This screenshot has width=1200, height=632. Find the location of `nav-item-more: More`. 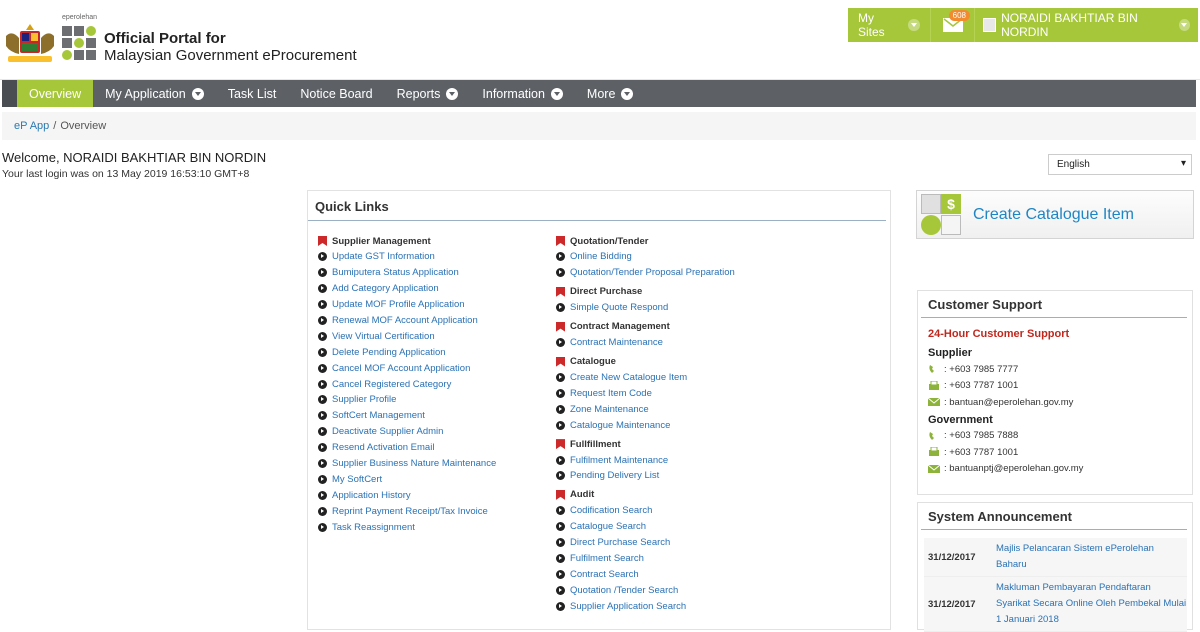

nav-item-more: More is located at coordinates (610, 93).